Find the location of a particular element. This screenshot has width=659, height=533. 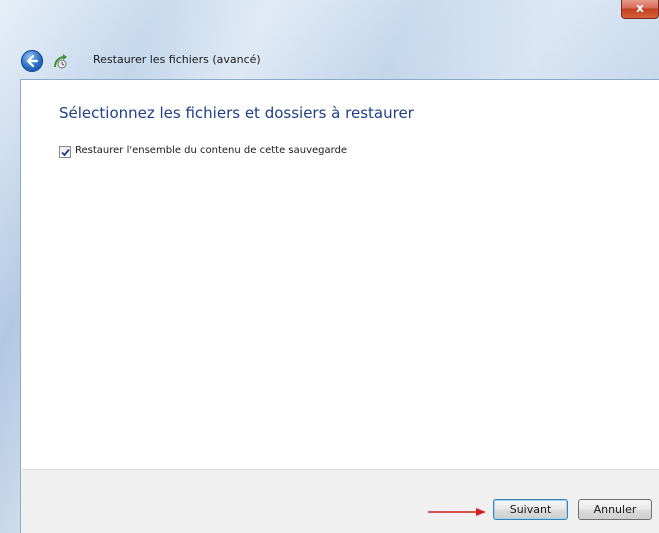

restore-all-checkbox is located at coordinates (65, 152).